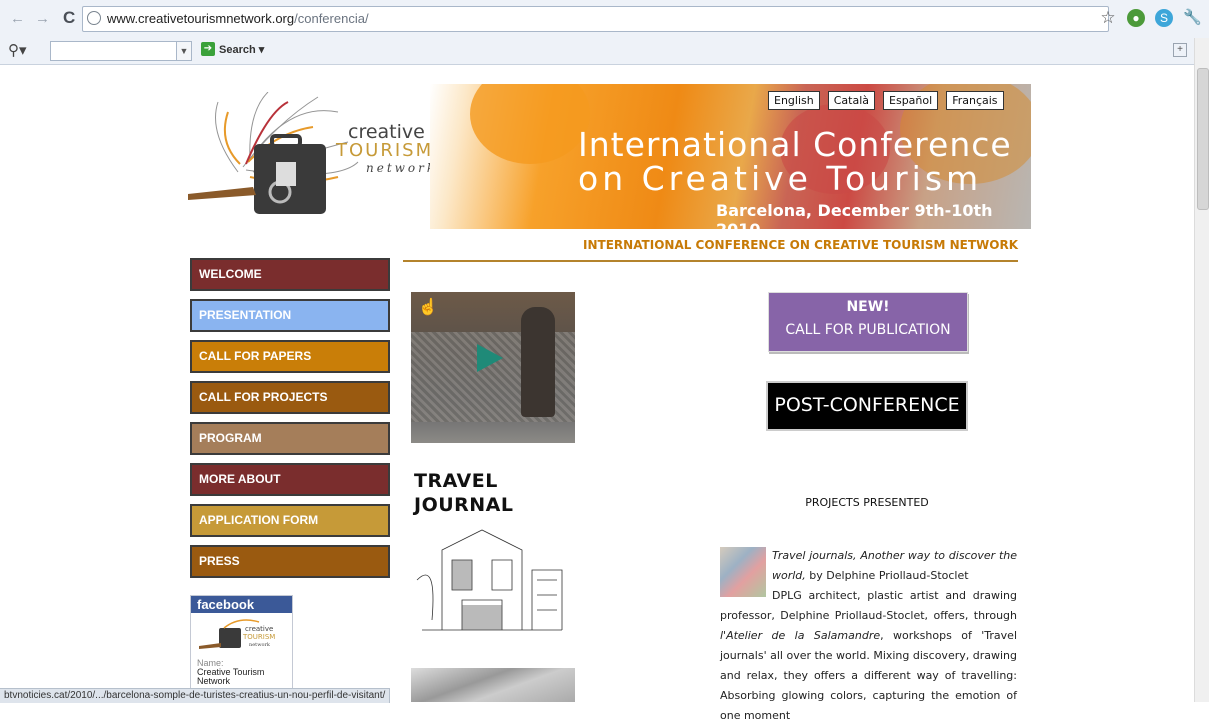  Describe the element at coordinates (975, 100) in the screenshot. I see `lang-francais: Français` at that location.